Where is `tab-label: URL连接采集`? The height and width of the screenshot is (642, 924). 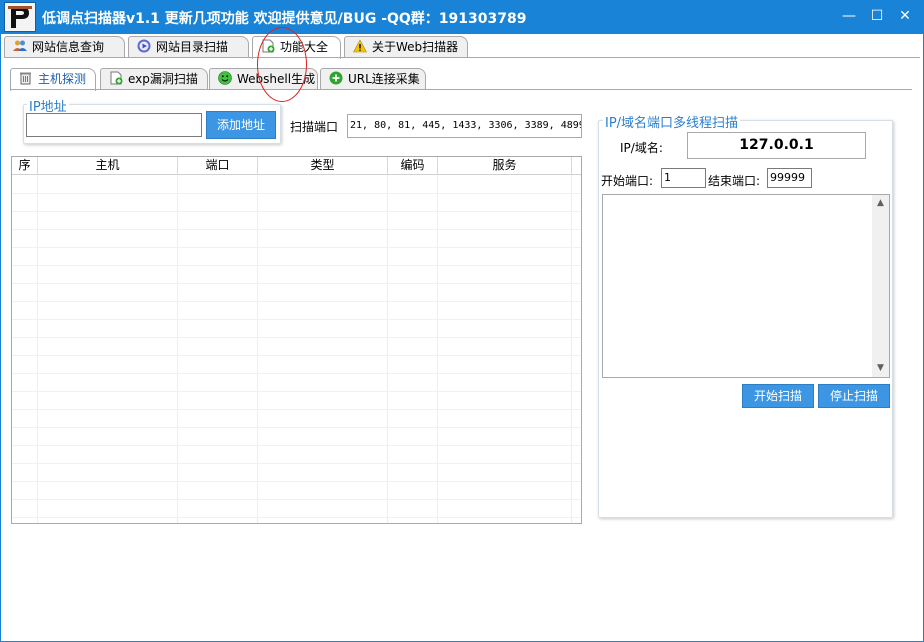
tab-label: URL连接采集 is located at coordinates (384, 79).